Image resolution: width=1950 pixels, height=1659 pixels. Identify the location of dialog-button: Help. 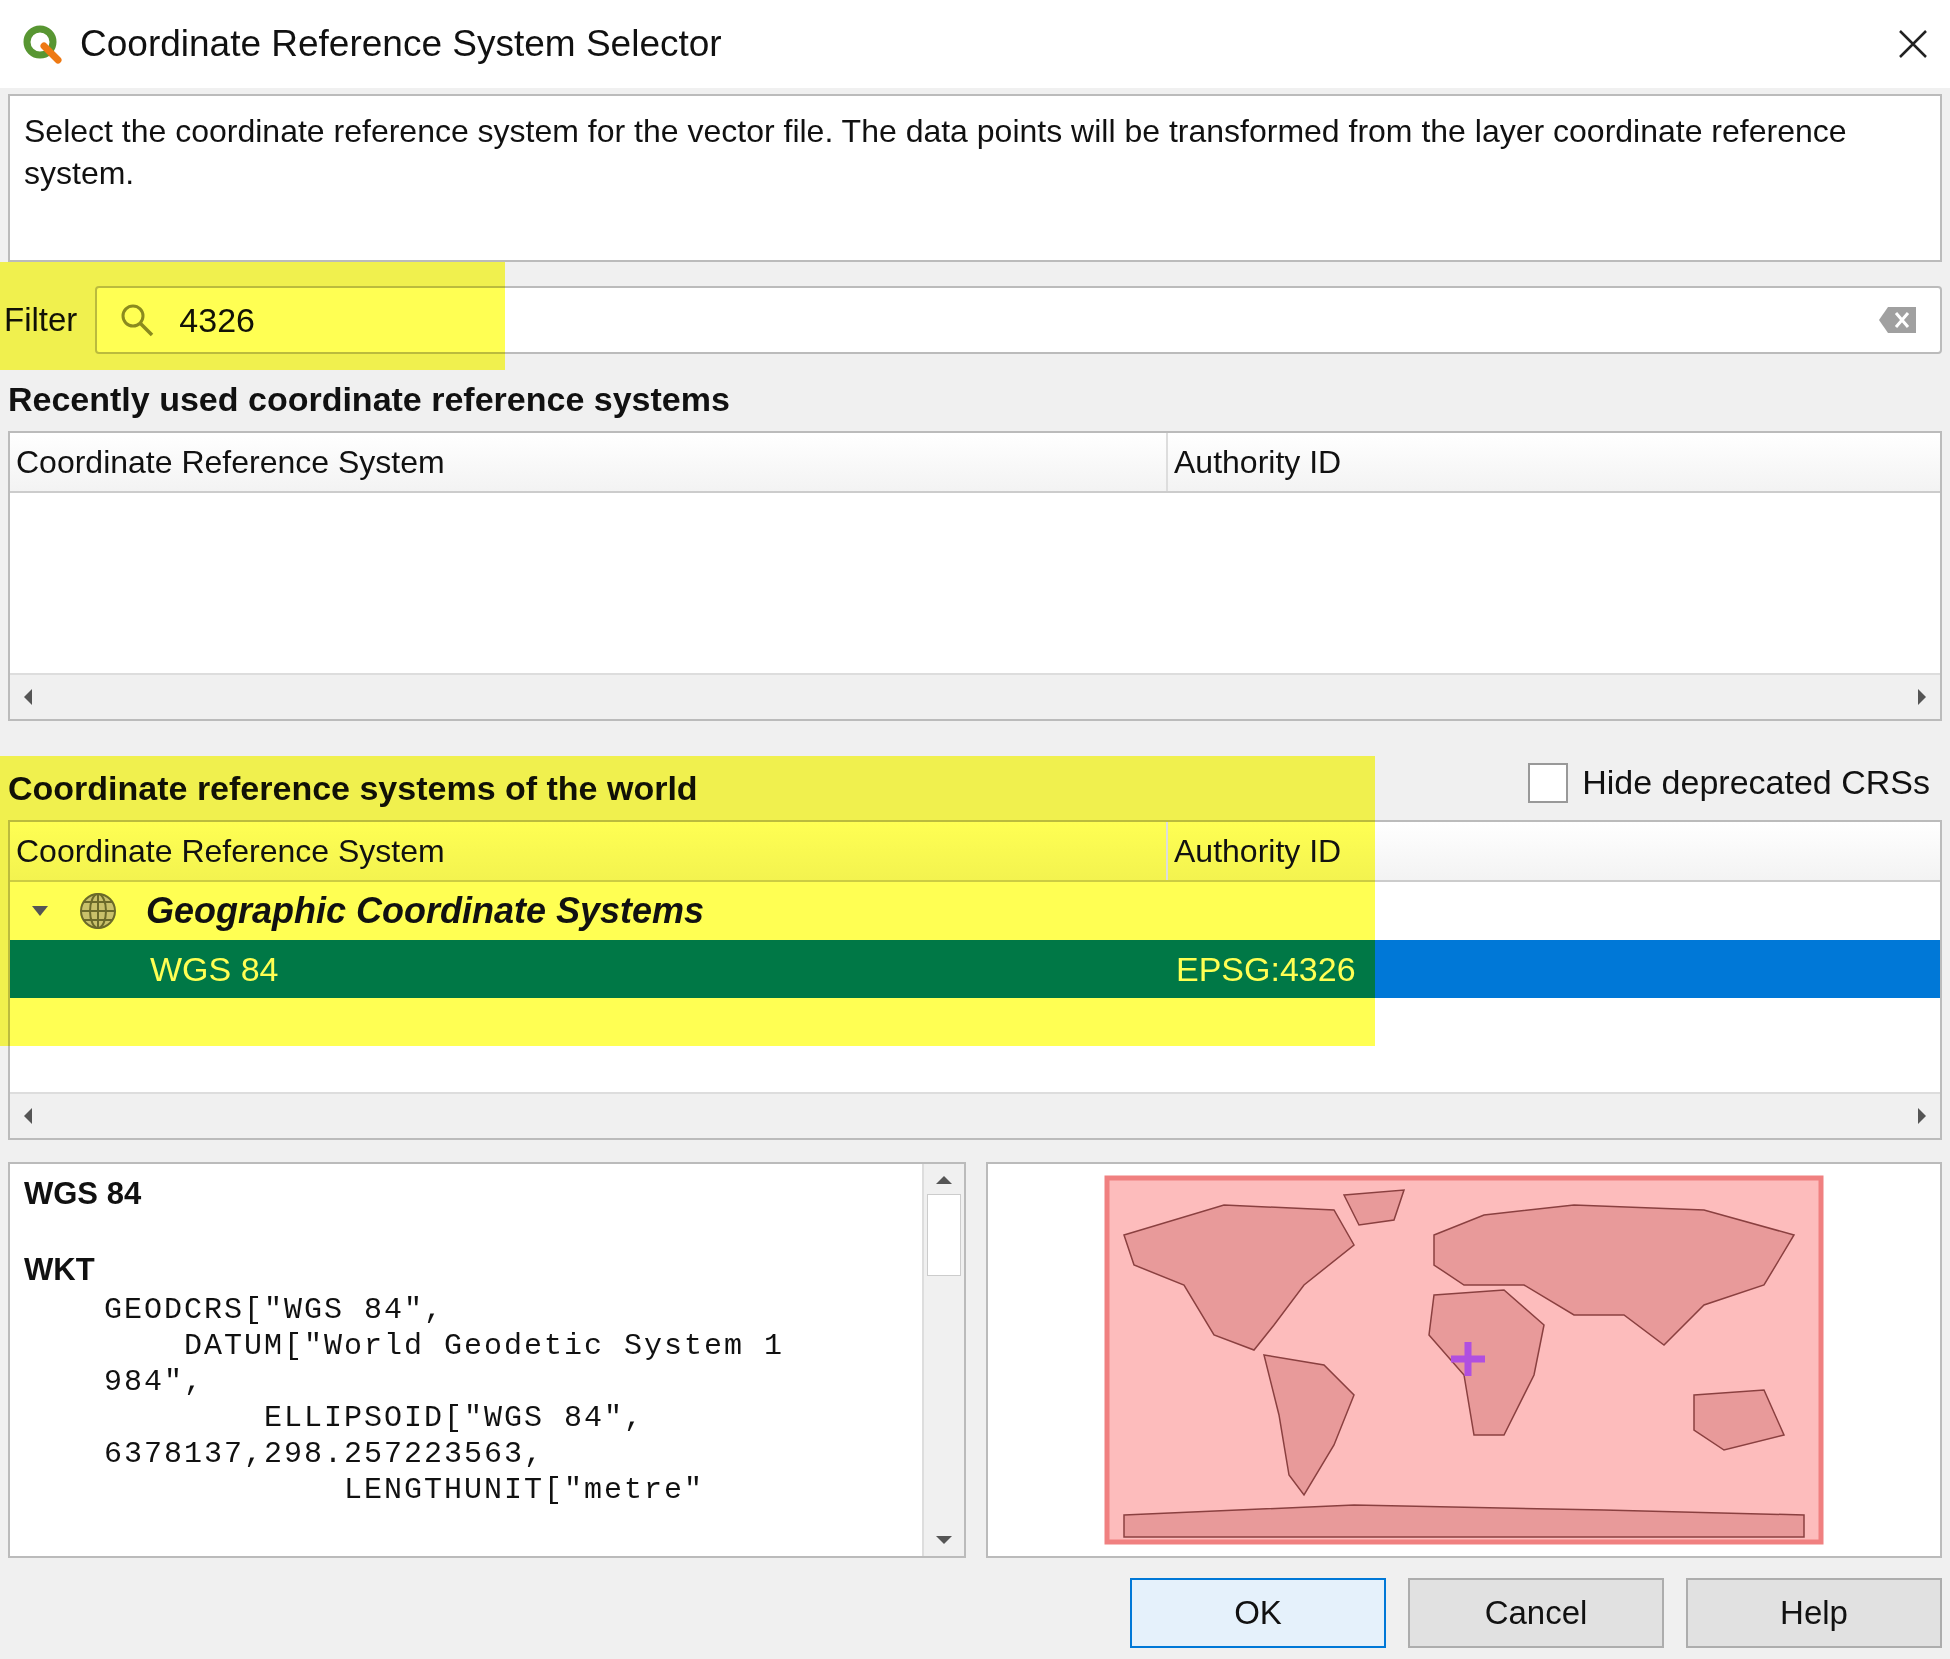
(1814, 1613).